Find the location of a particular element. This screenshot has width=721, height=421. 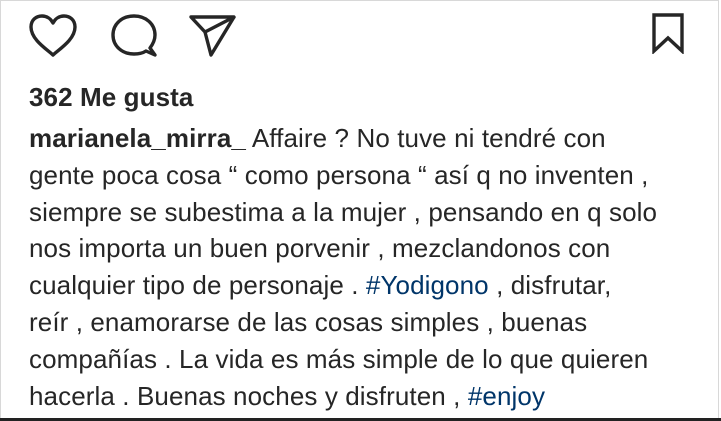

save-button is located at coordinates (668, 33).